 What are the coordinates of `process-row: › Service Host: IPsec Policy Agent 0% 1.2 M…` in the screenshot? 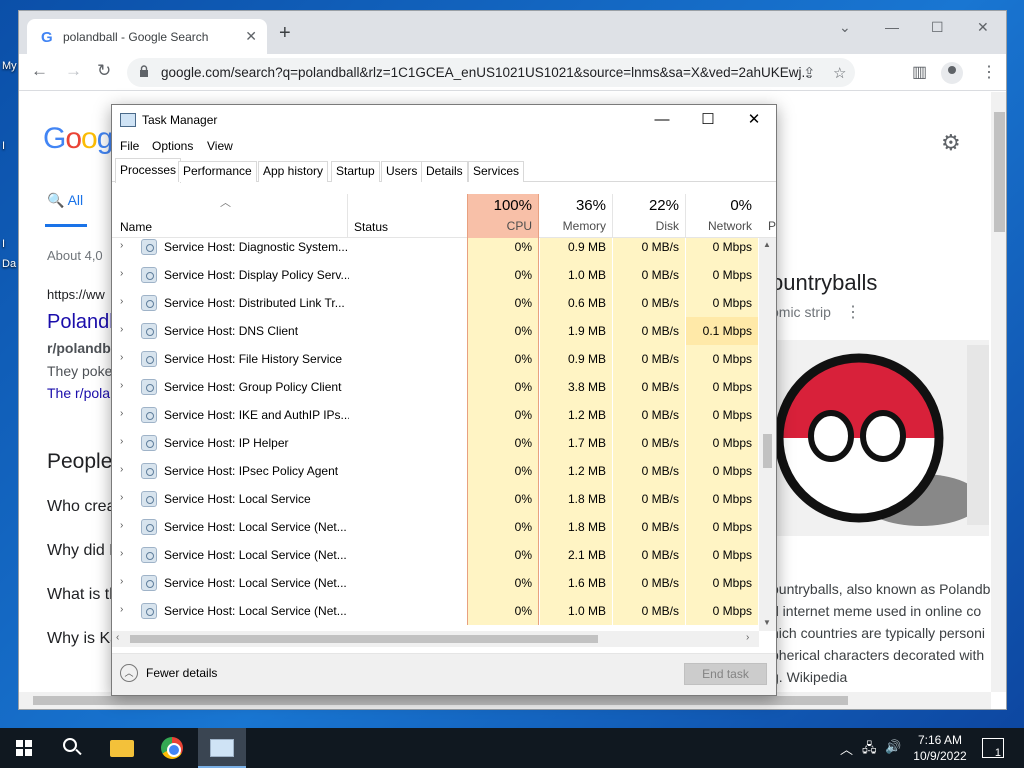 It's located at (435, 471).